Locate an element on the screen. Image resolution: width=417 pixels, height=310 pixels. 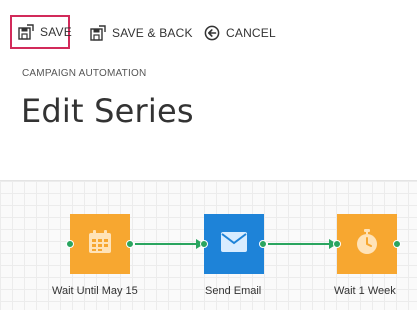
step-wait-until-node is located at coordinates (100, 244).